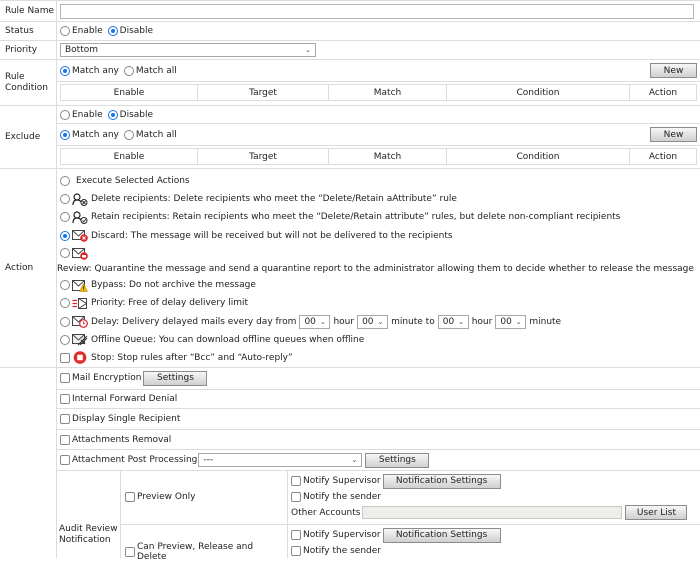  What do you see at coordinates (88, 529) in the screenshot?
I see `audit-review-label-1: Audit Review` at bounding box center [88, 529].